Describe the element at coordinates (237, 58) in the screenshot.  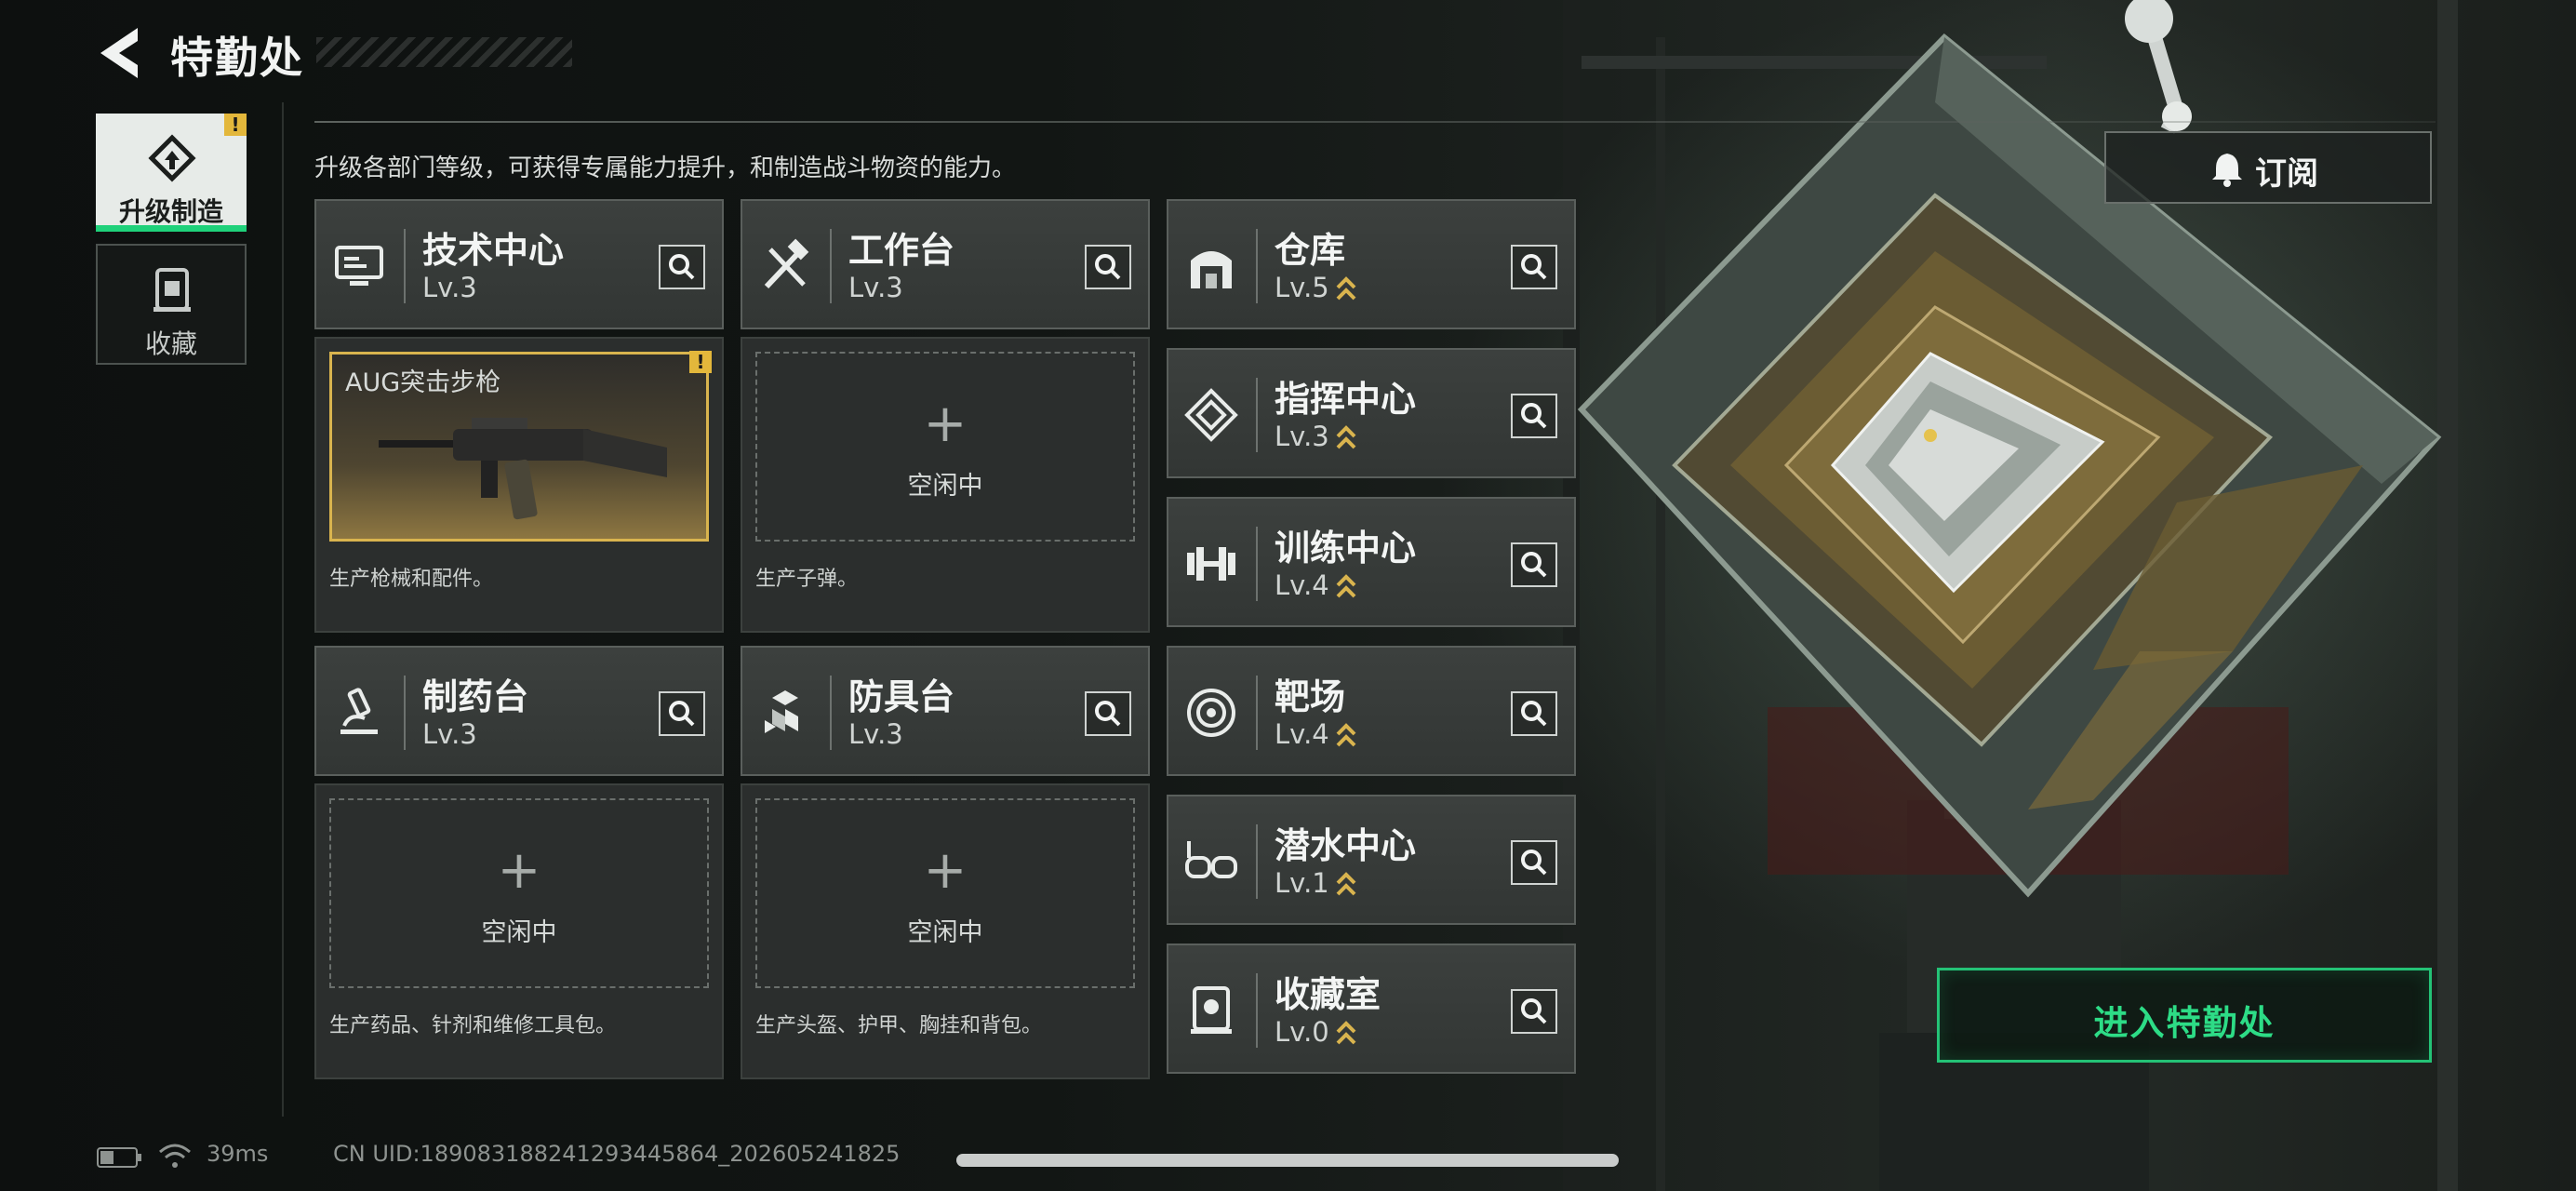
I see `page-title: 特勤处` at that location.